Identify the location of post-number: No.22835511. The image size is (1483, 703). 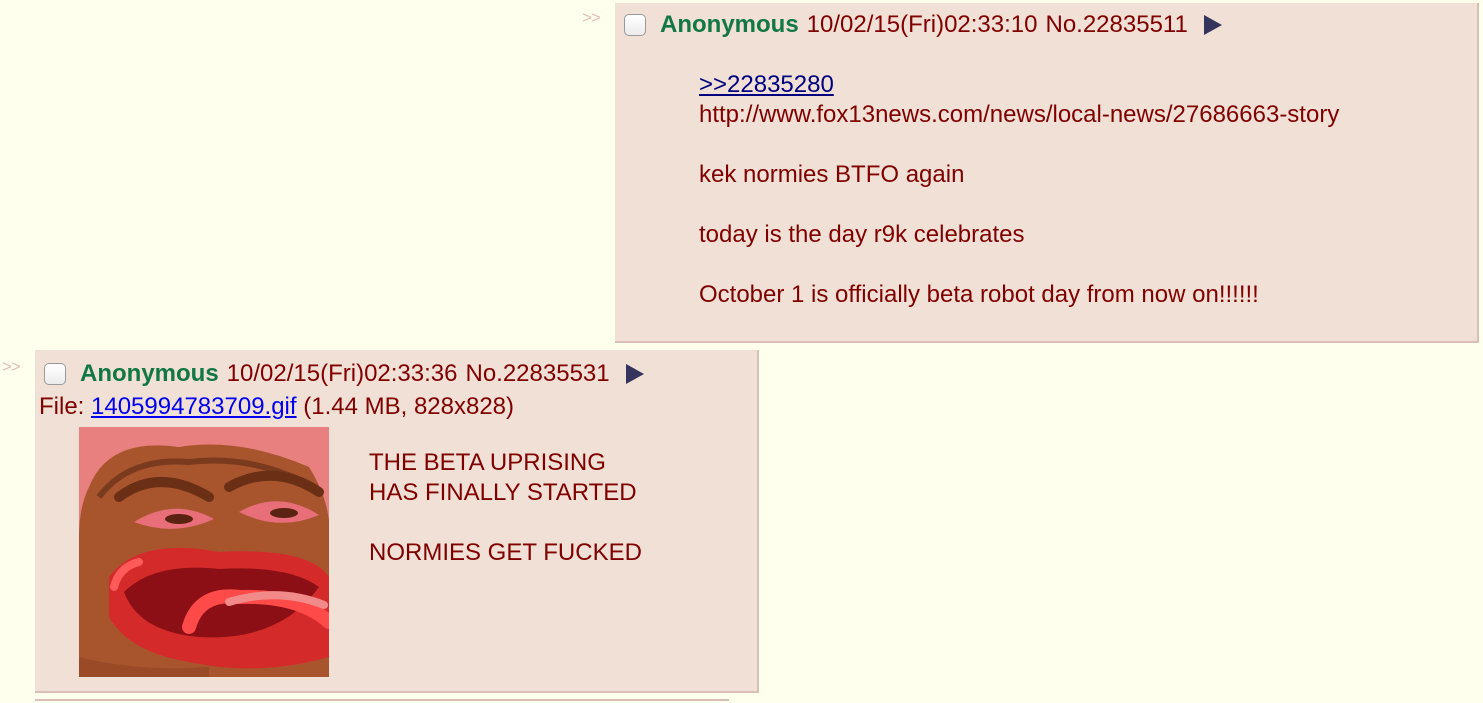
(1116, 25).